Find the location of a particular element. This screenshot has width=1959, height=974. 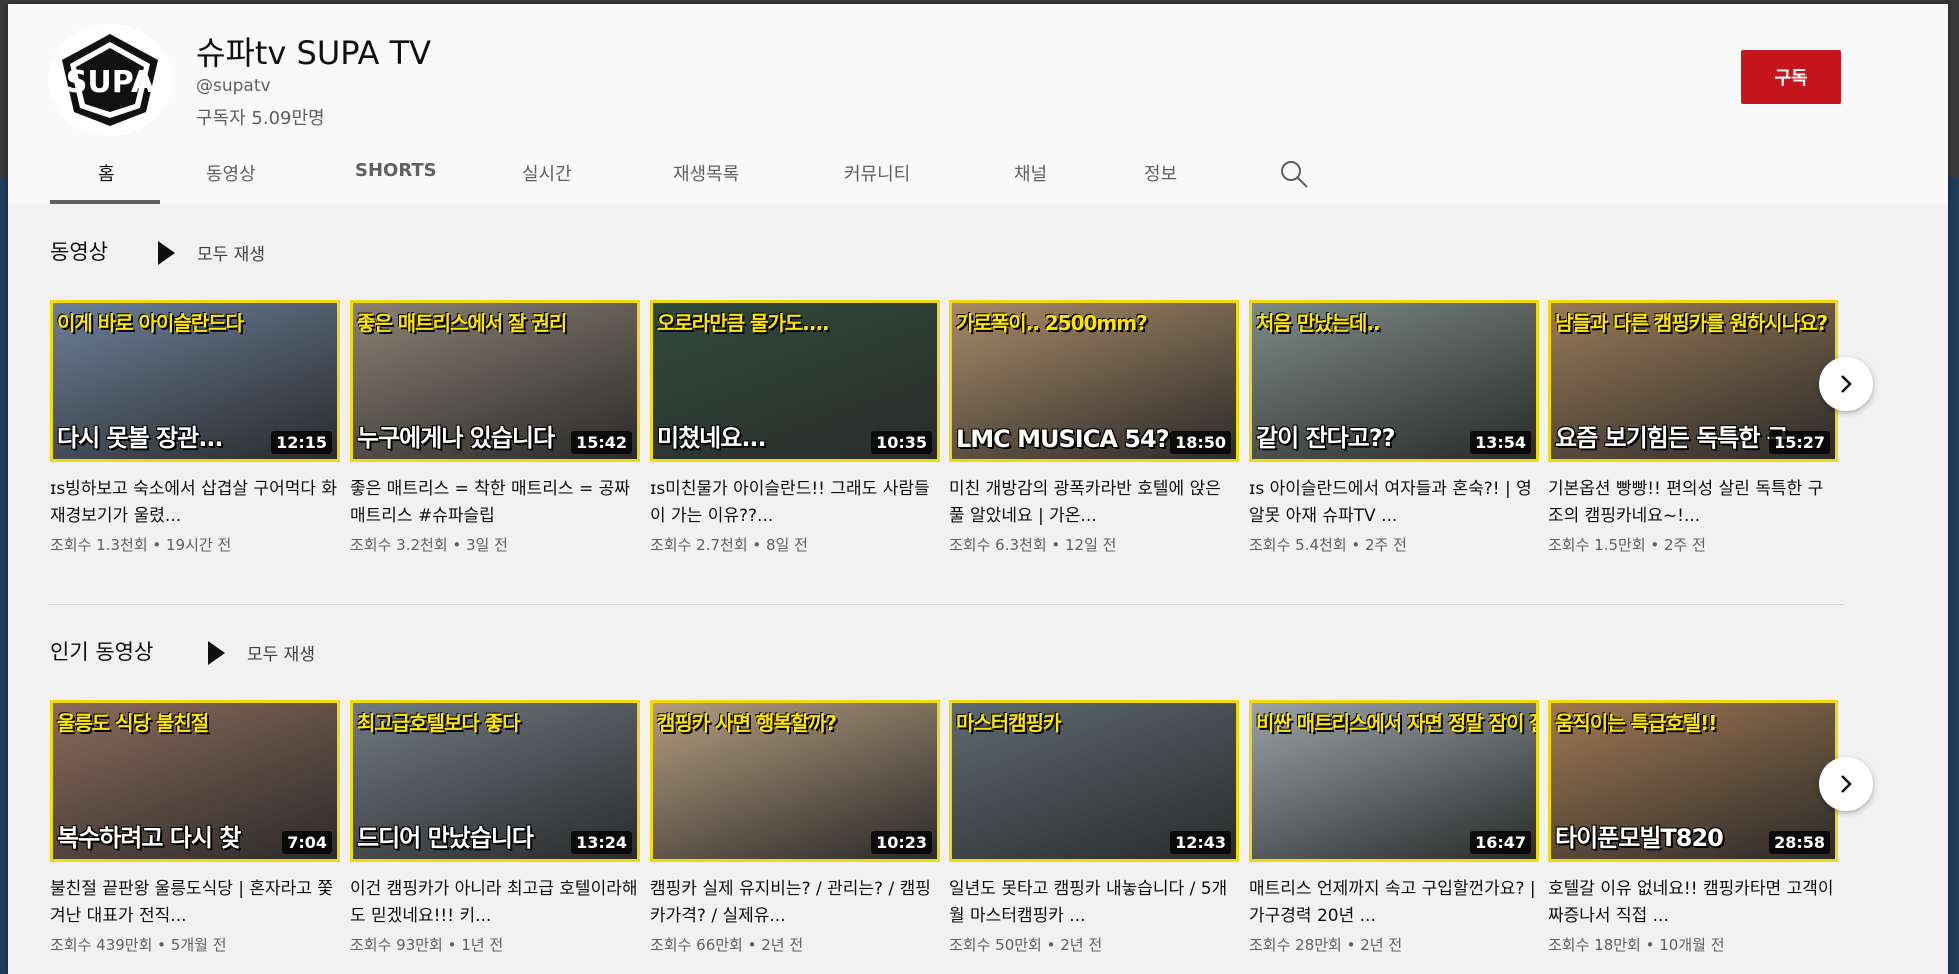

video-title: 좋은 매트리스 = 착한 매트리스 = 공짜 매트리스 #슈파슬립 is located at coordinates (495, 503).